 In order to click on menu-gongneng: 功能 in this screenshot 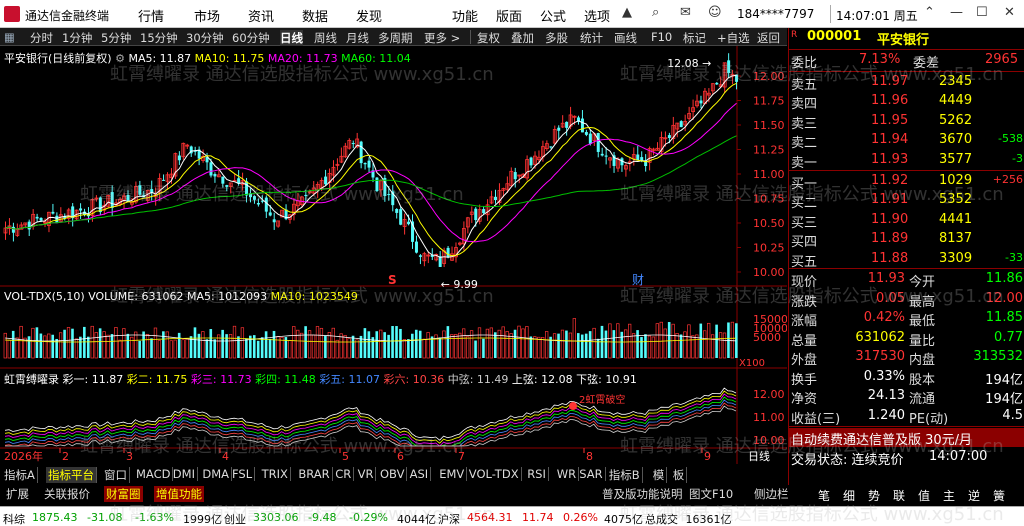, I will do `click(465, 15)`.